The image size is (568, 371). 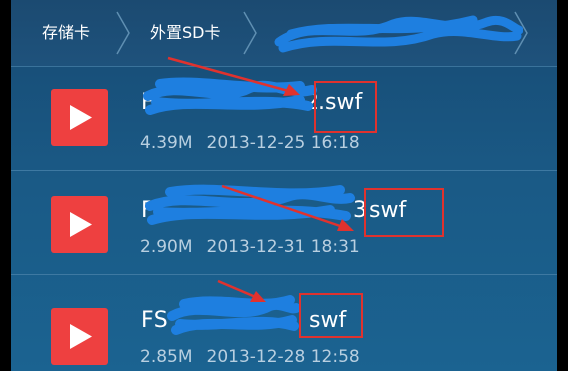 What do you see at coordinates (283, 357) in the screenshot?
I see `file-date: 2013-12-28 12:58` at bounding box center [283, 357].